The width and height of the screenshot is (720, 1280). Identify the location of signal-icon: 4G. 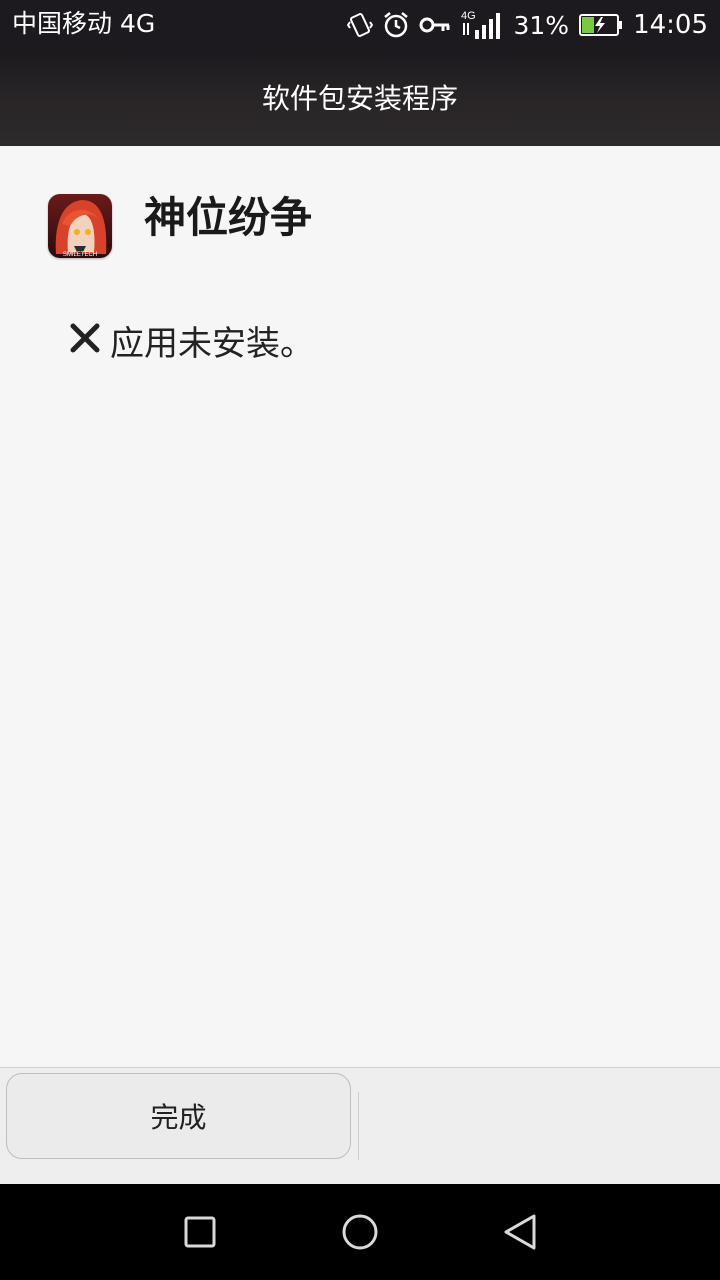
(481, 25).